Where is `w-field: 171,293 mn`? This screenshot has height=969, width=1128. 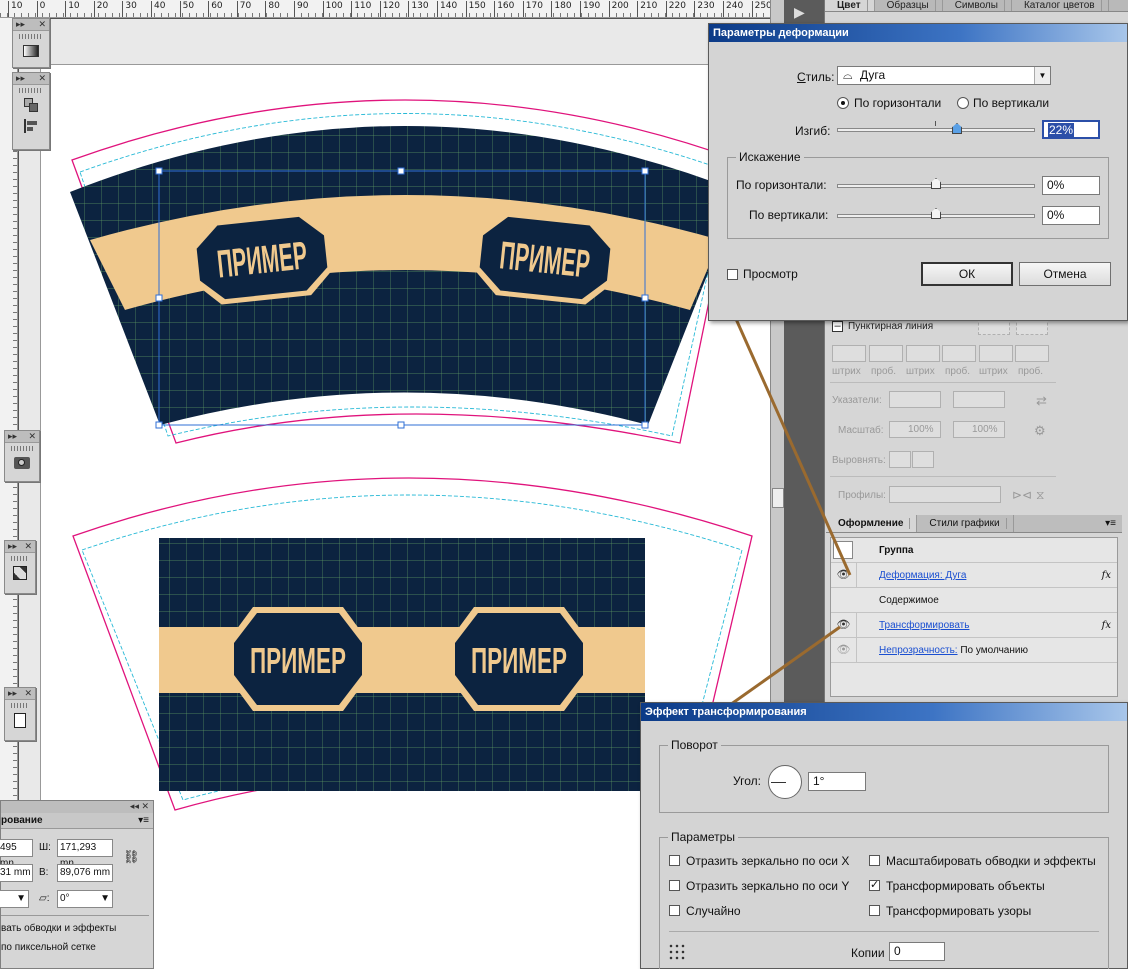
w-field: 171,293 mn is located at coordinates (85, 854).